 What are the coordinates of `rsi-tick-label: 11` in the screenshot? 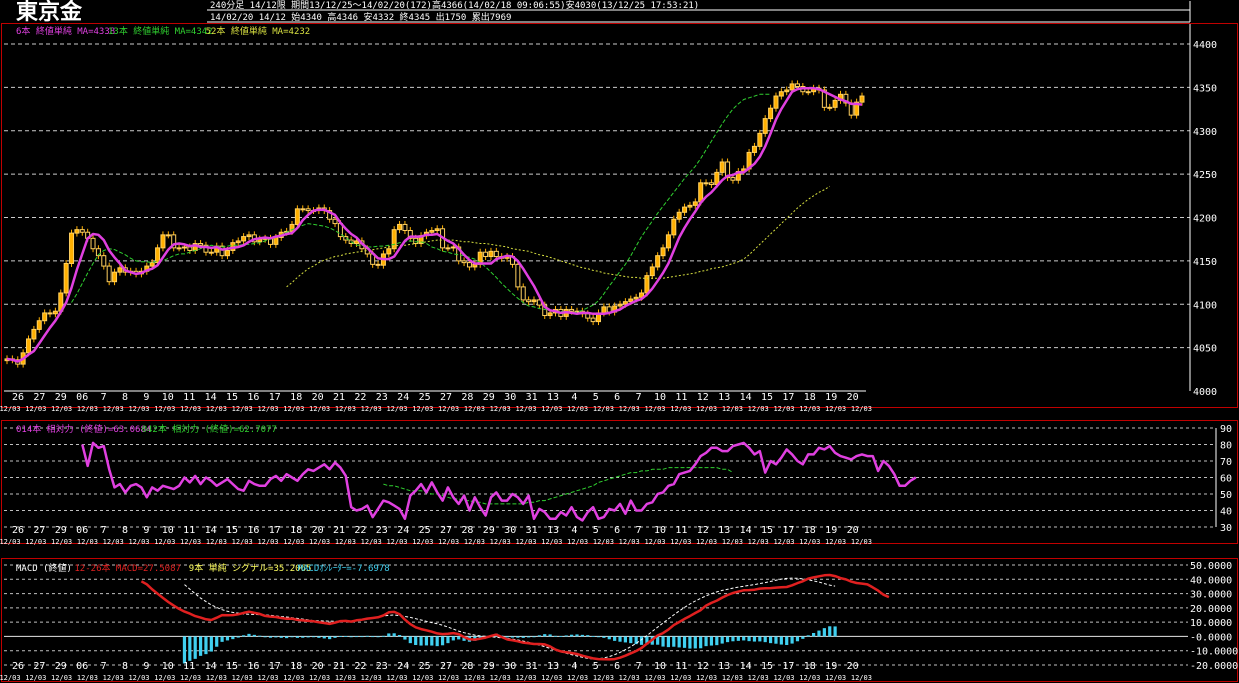 It's located at (681, 530).